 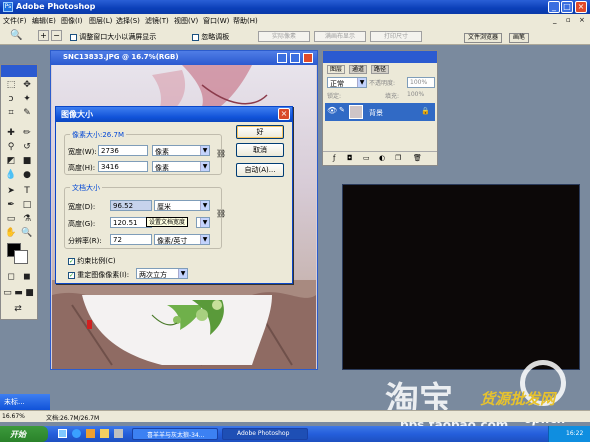 What do you see at coordinates (336, 69) in the screenshot?
I see `tab-layers: 图层` at bounding box center [336, 69].